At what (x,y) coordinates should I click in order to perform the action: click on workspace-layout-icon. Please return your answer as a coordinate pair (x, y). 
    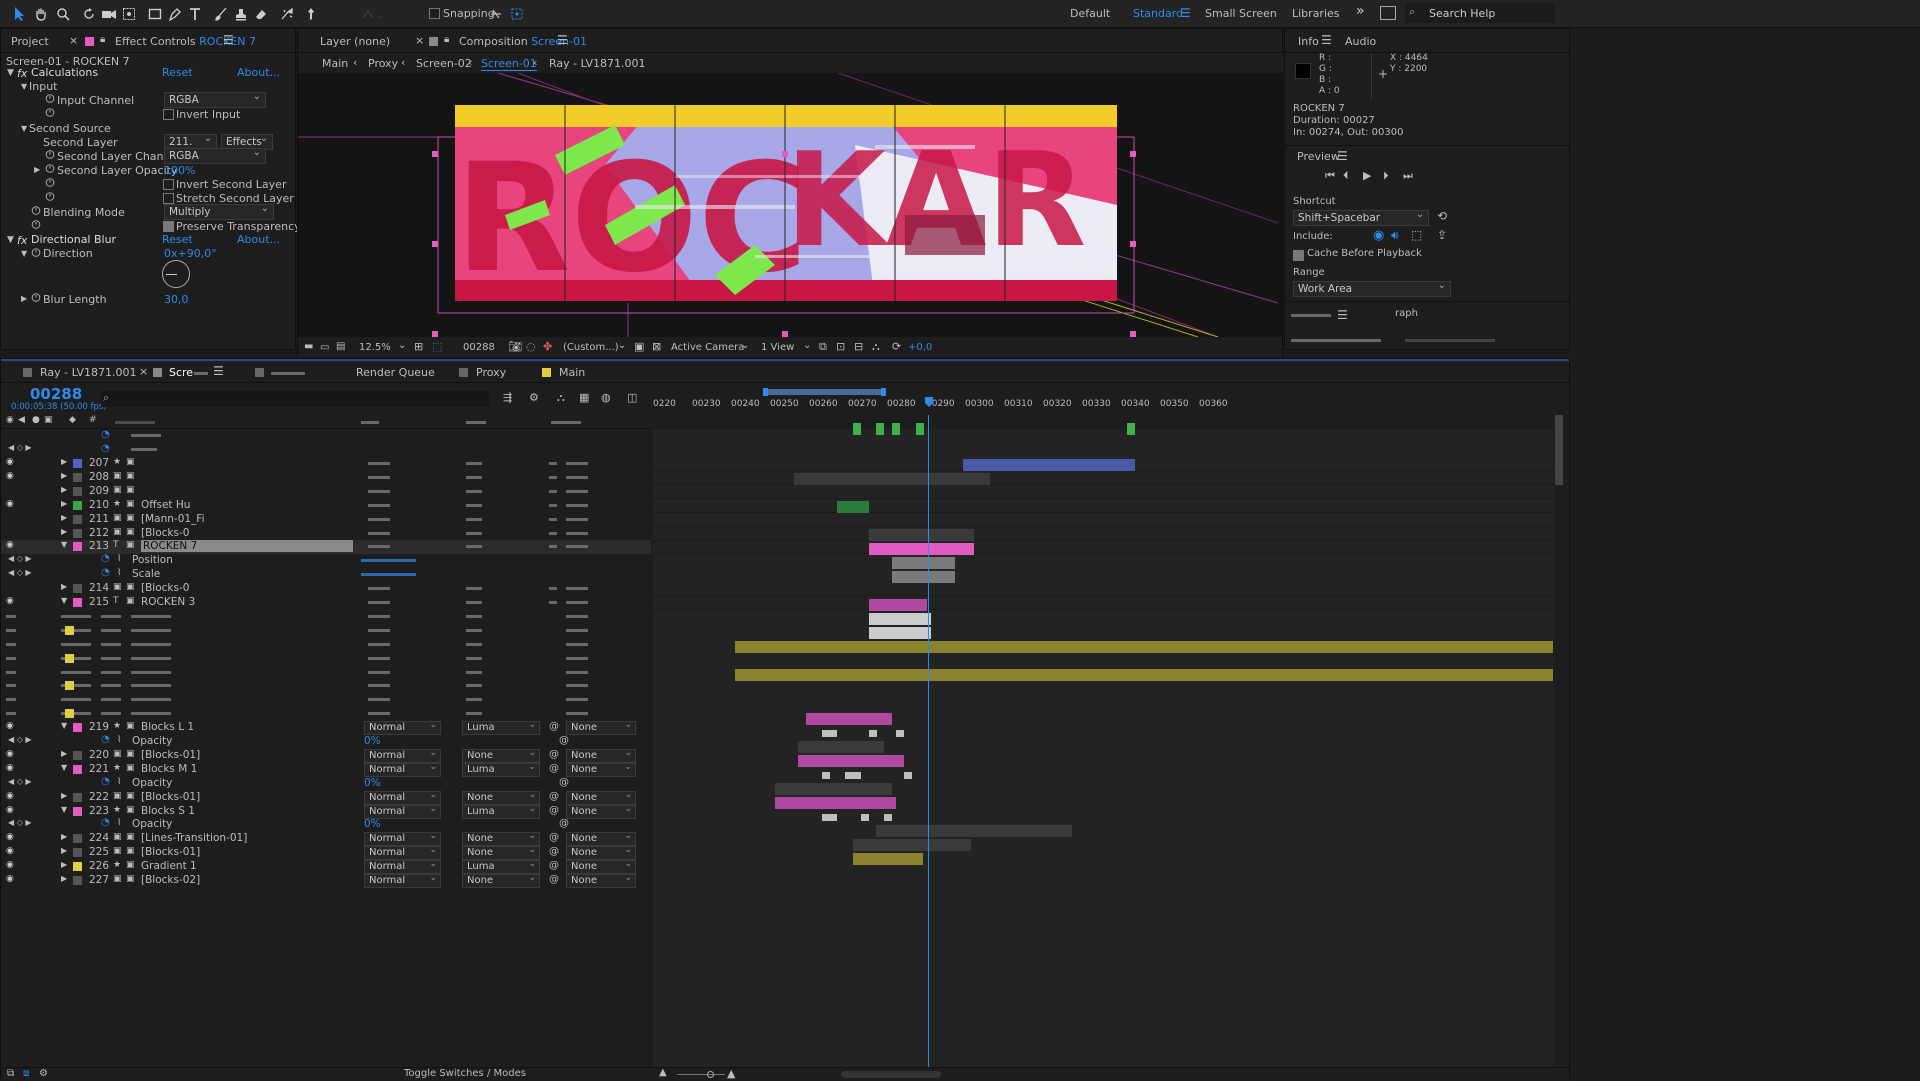
    Looking at the image, I should click on (1388, 13).